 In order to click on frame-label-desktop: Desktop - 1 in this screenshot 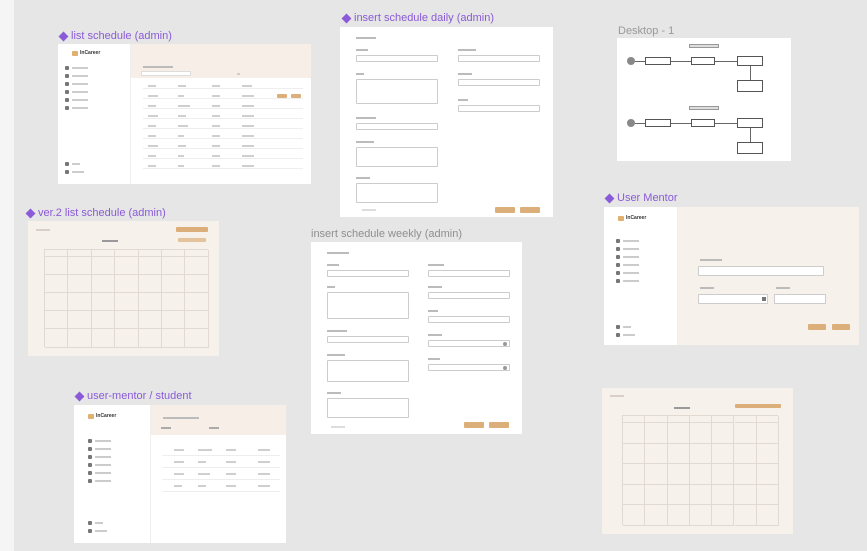, I will do `click(646, 31)`.